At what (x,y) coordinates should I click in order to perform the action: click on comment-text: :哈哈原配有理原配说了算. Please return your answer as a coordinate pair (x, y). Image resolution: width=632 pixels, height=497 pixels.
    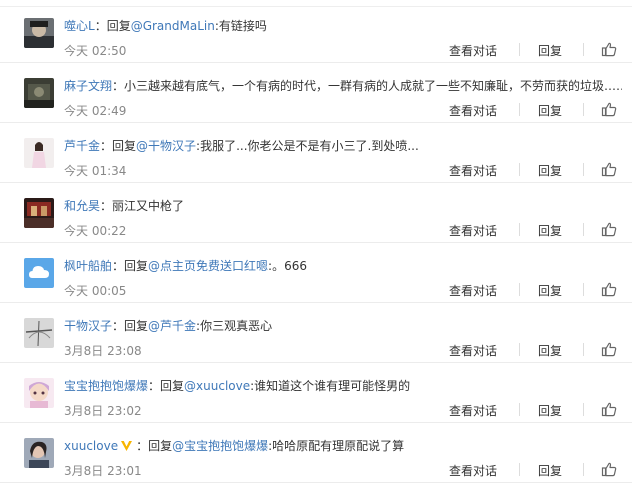
    Looking at the image, I should click on (336, 446).